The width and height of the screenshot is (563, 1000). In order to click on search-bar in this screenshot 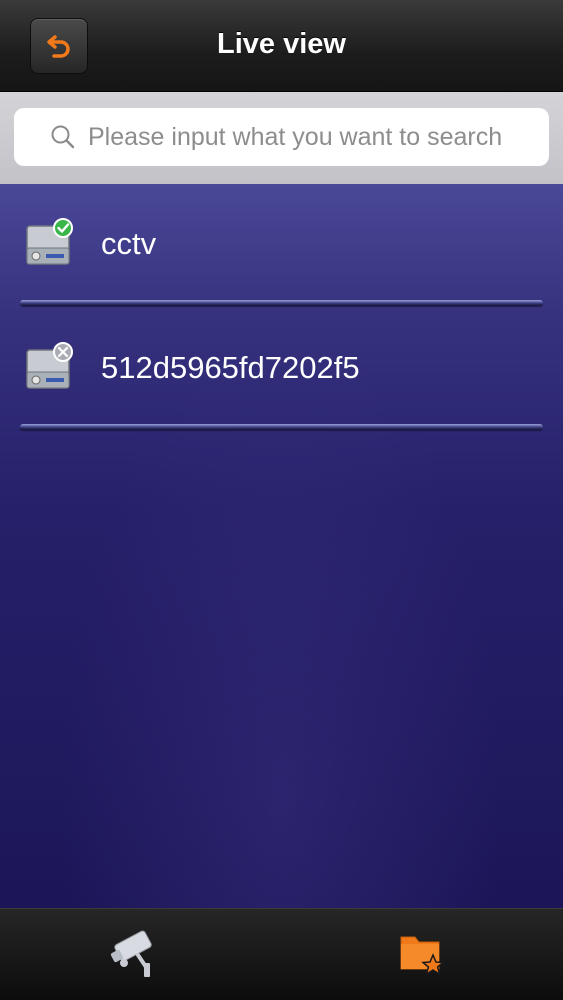, I will do `click(281, 138)`.